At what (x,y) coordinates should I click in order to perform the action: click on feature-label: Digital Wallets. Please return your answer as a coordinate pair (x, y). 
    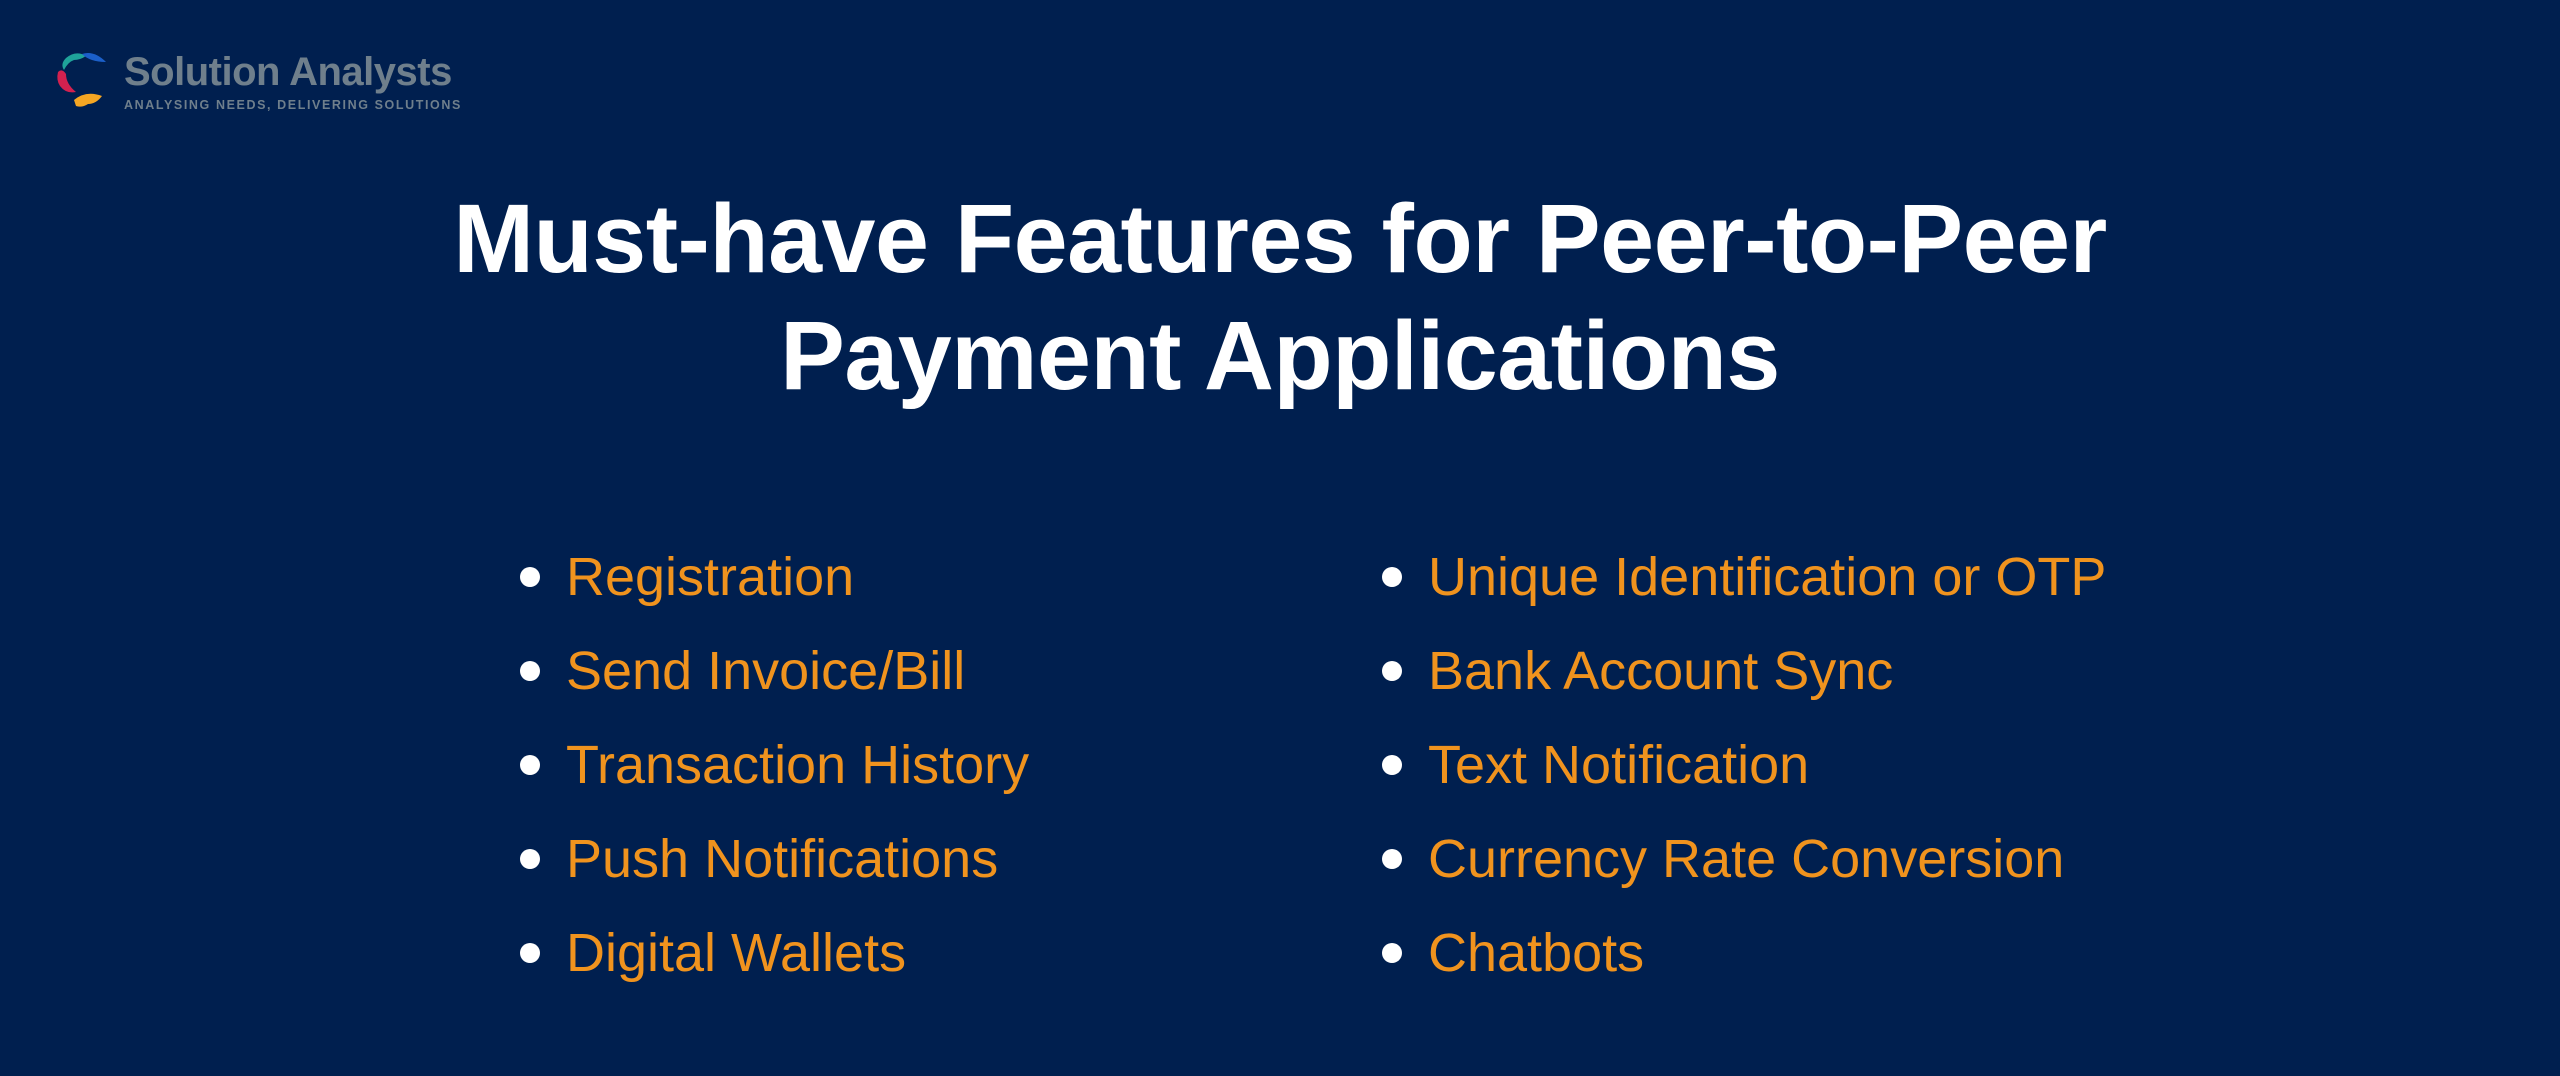
    Looking at the image, I should click on (736, 953).